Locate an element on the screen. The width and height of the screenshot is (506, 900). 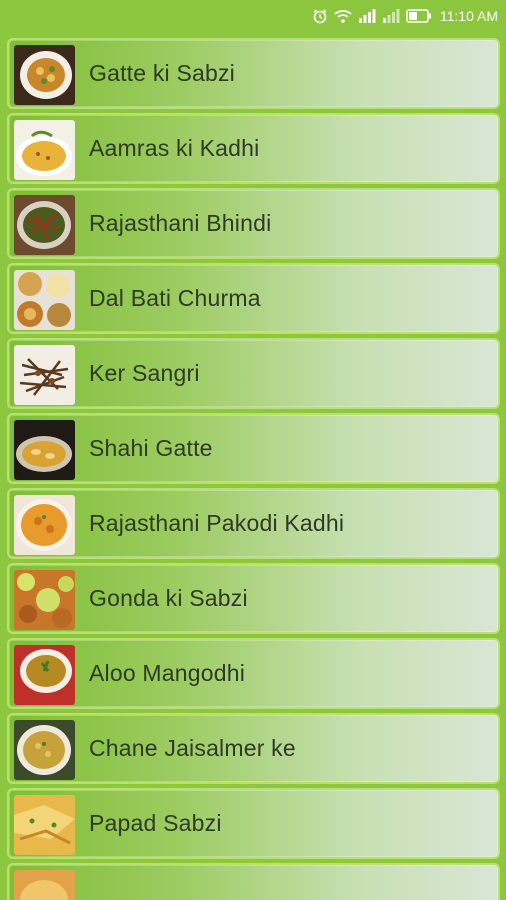
ker-sangri-photo is located at coordinates (44, 375).